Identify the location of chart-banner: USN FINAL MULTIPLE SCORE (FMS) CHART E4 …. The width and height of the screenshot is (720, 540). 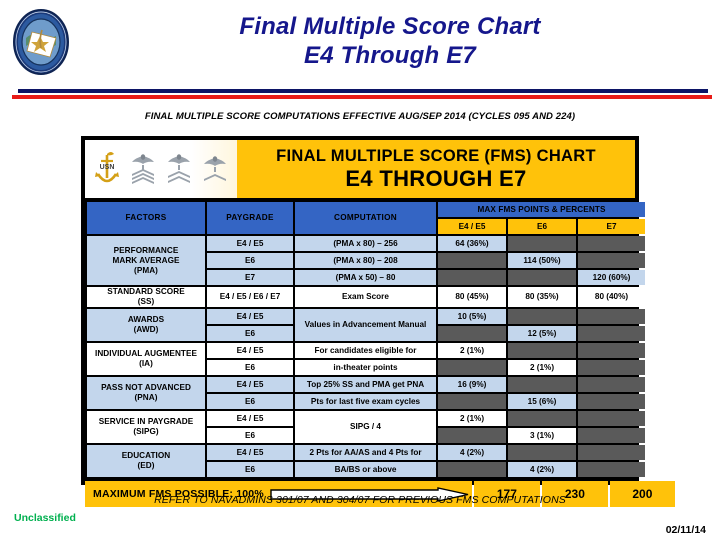
(360, 169).